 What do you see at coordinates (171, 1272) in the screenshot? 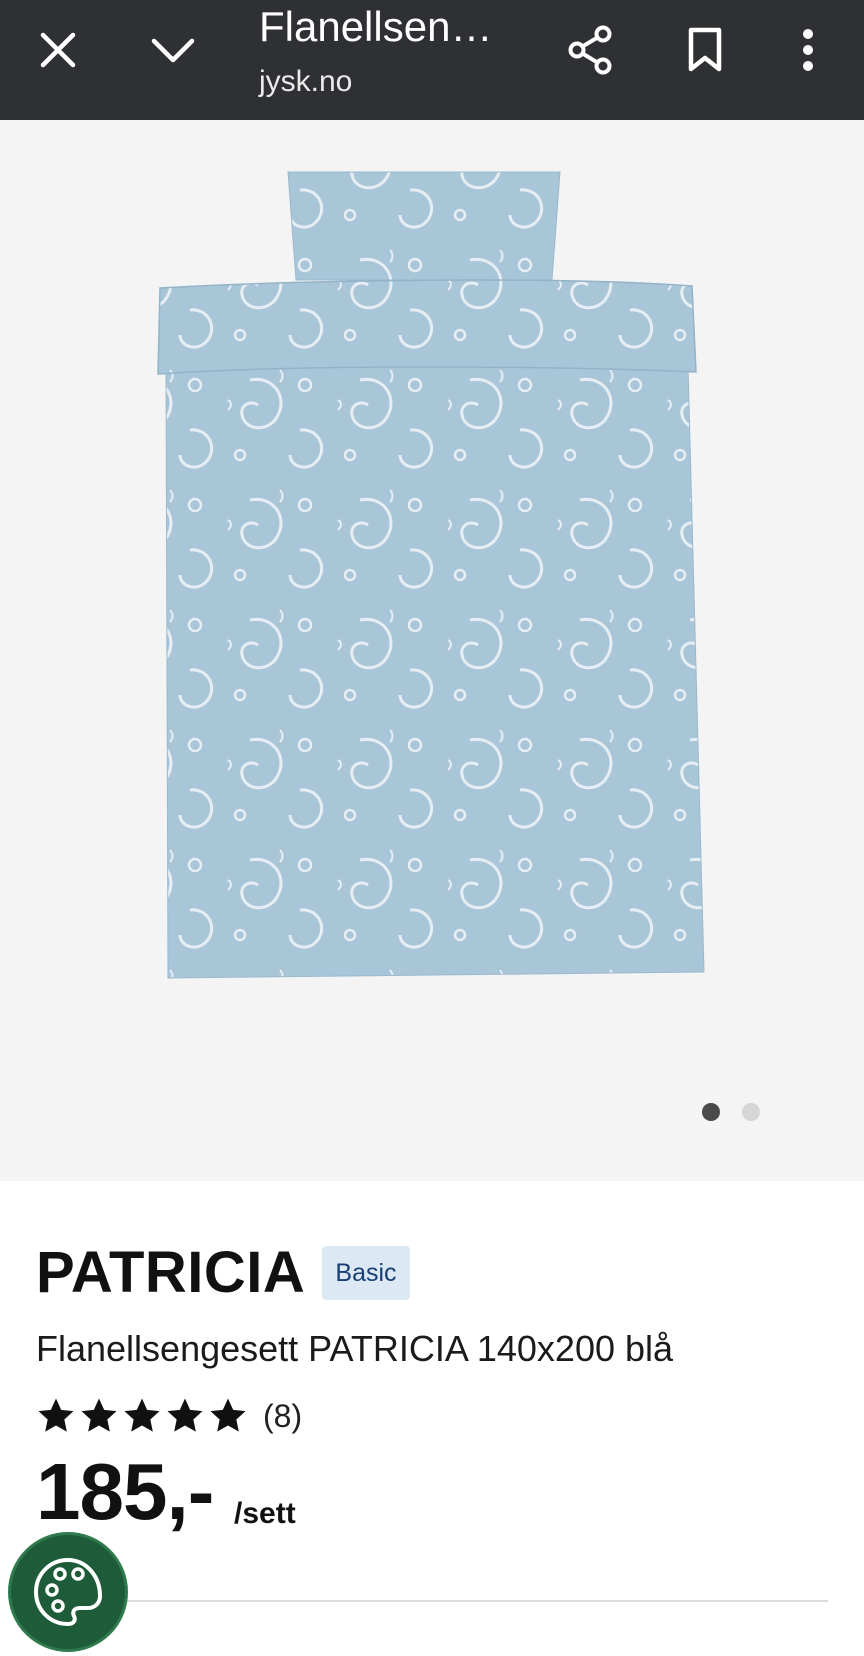
I see `product-brand: PATRICIA` at bounding box center [171, 1272].